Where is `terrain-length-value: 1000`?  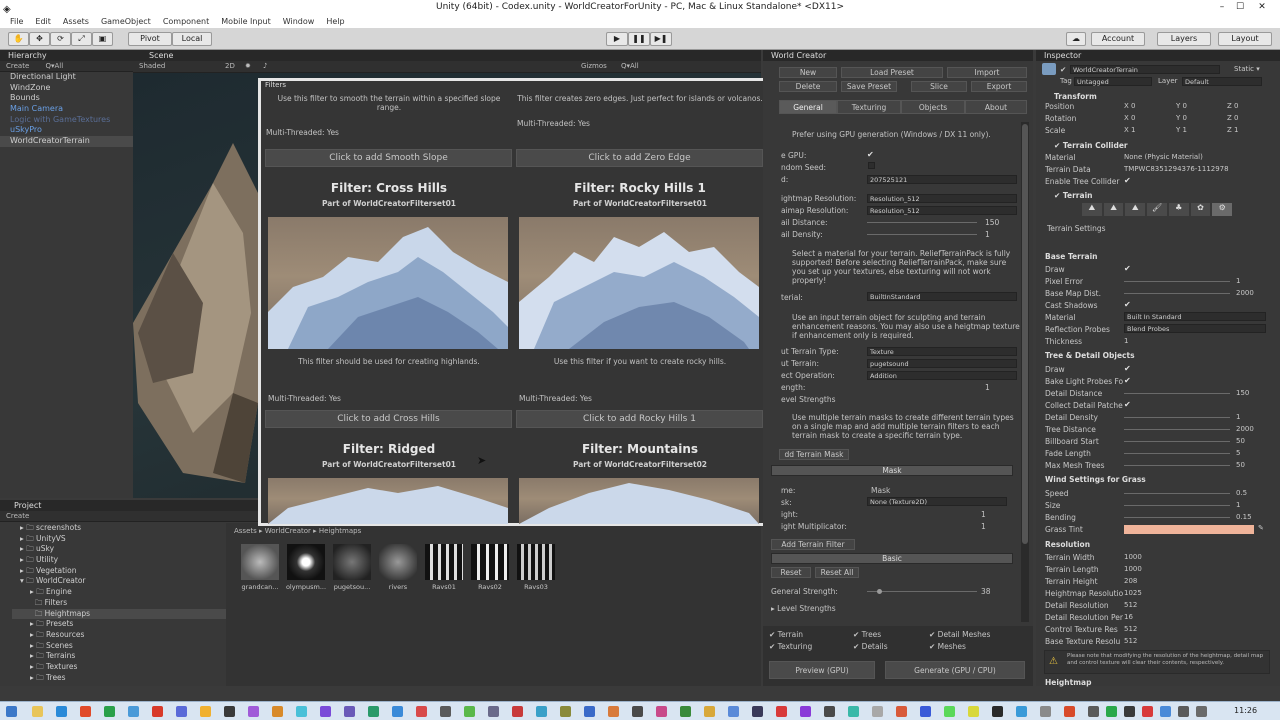
terrain-length-value: 1000 is located at coordinates (1133, 569).